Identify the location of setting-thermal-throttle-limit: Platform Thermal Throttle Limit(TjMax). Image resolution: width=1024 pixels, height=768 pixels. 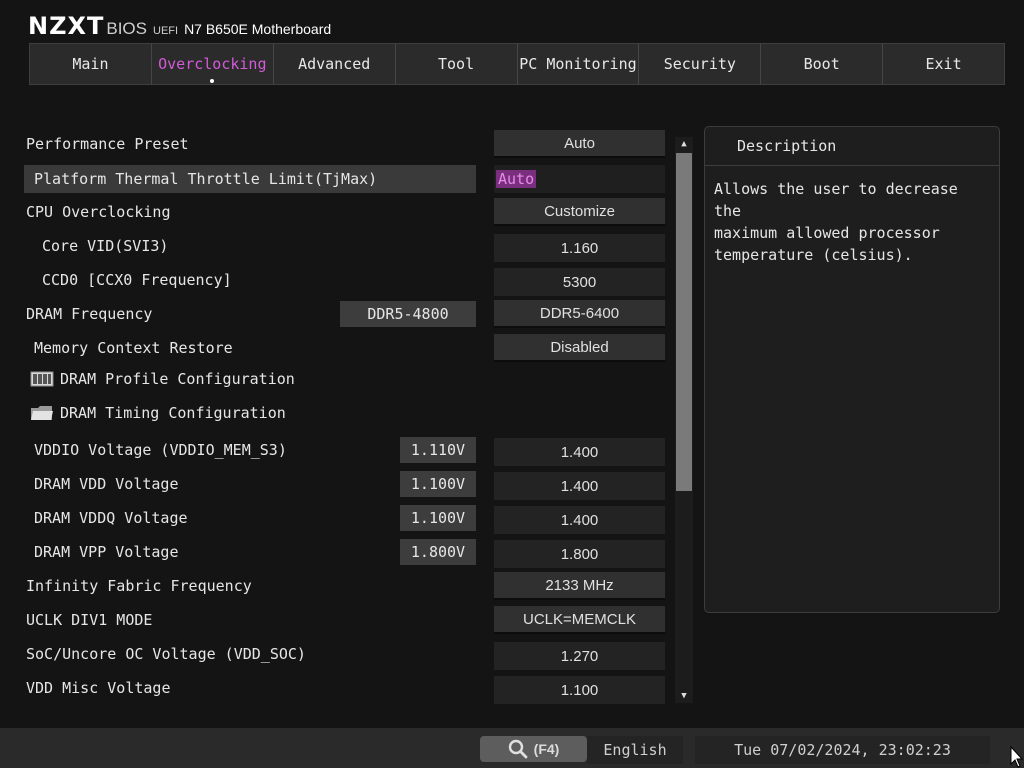
(250, 179).